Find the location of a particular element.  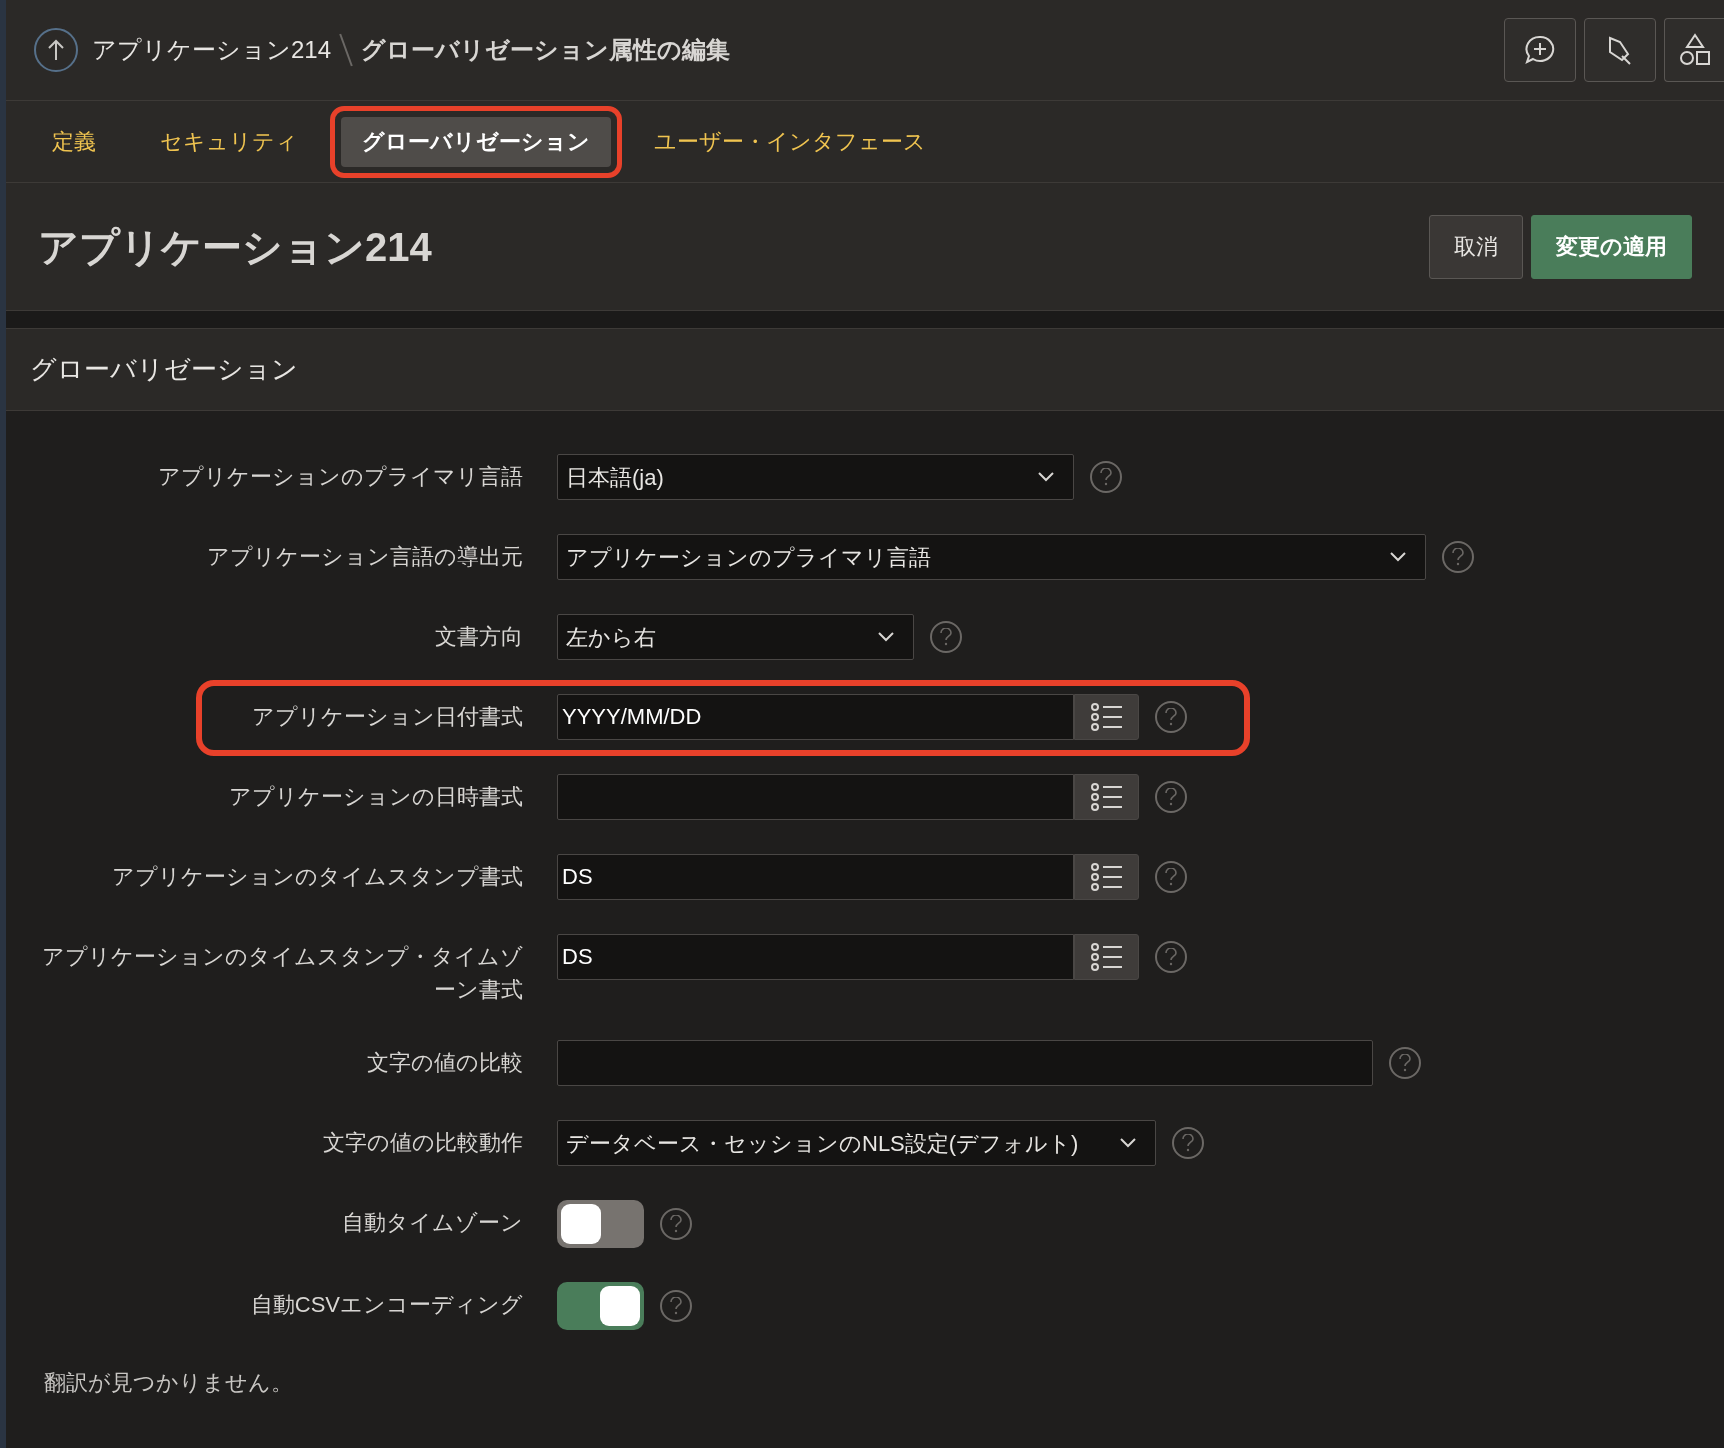

shapes-button is located at coordinates (1694, 50).